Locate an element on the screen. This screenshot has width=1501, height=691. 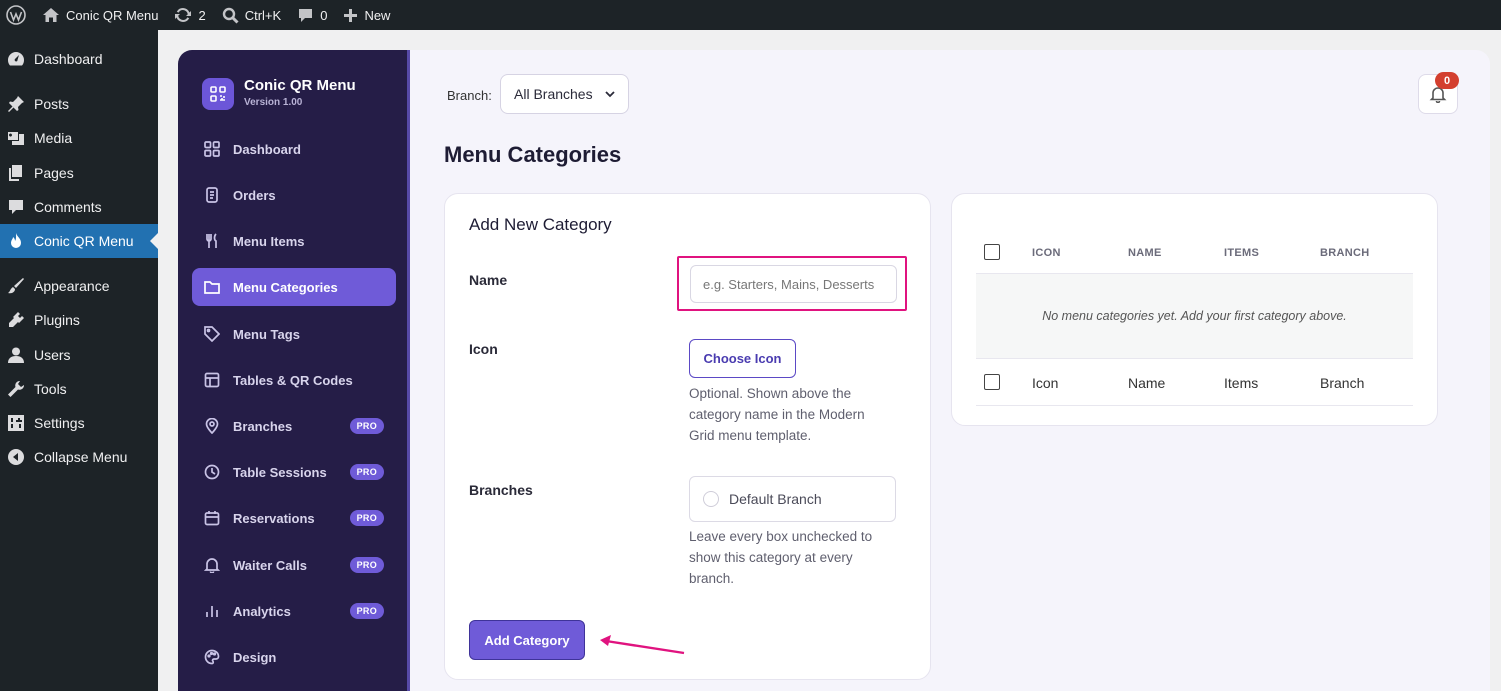
receipt-icon is located at coordinates (212, 195).